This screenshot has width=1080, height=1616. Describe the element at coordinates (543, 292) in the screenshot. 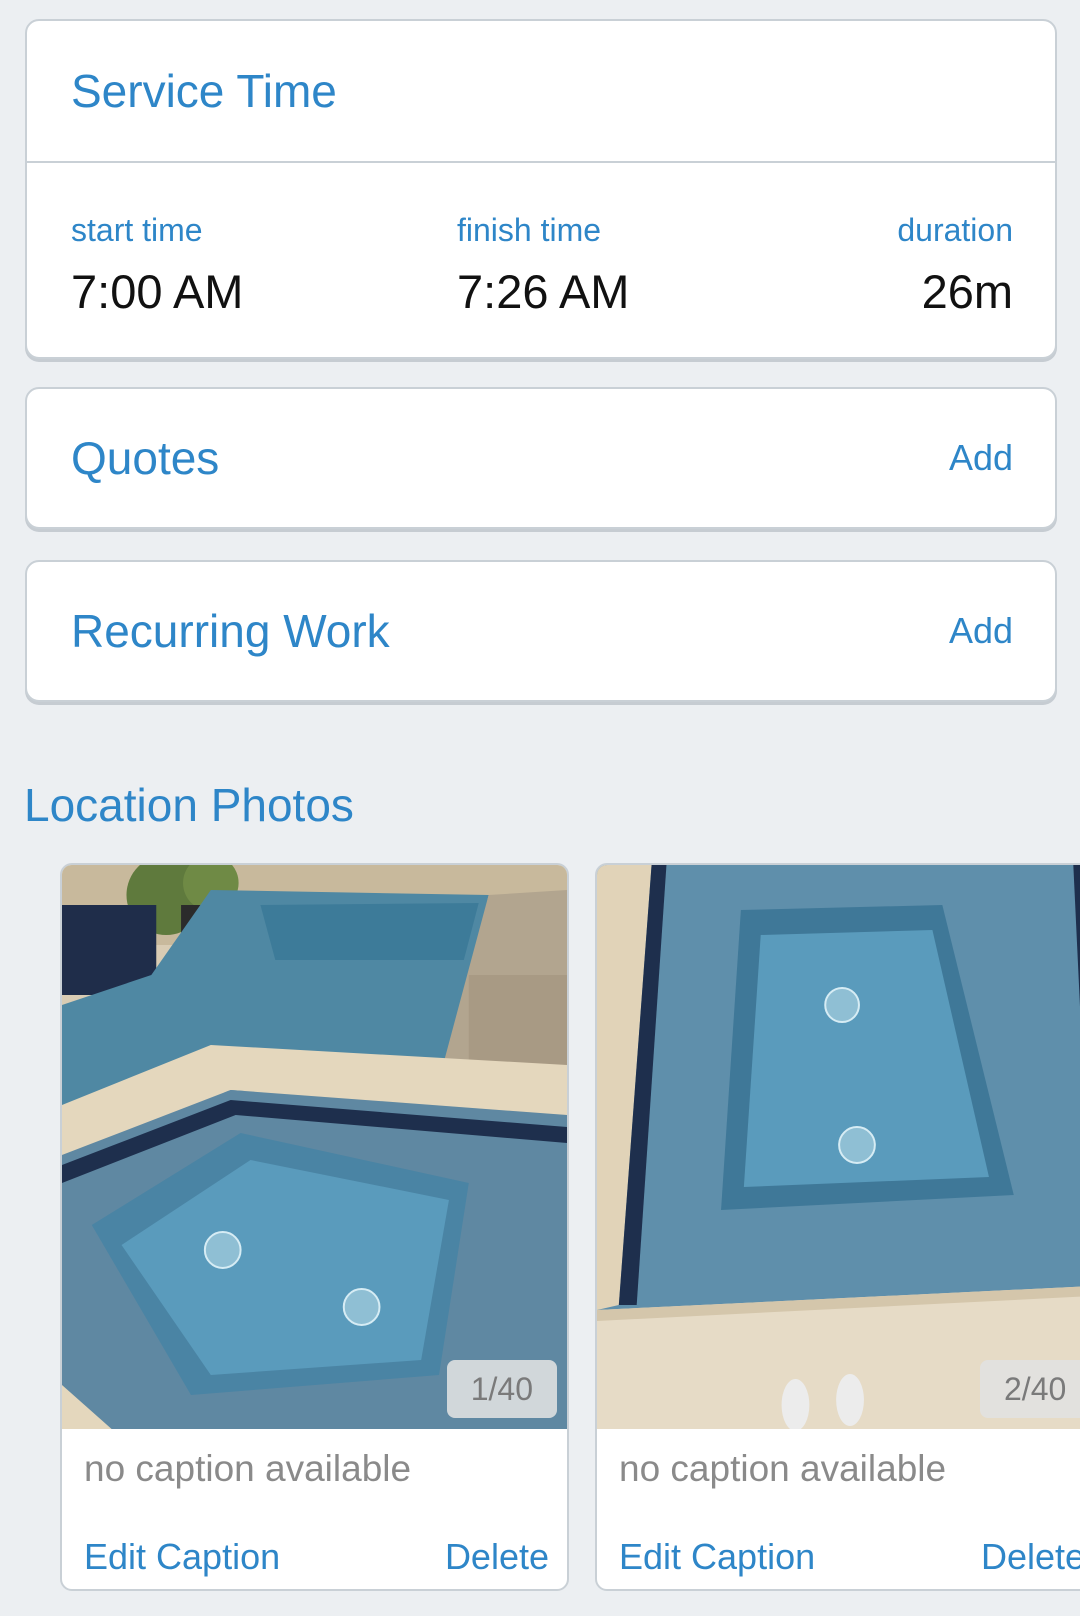

I see `finish-time-value: 7:26 AM` at that location.